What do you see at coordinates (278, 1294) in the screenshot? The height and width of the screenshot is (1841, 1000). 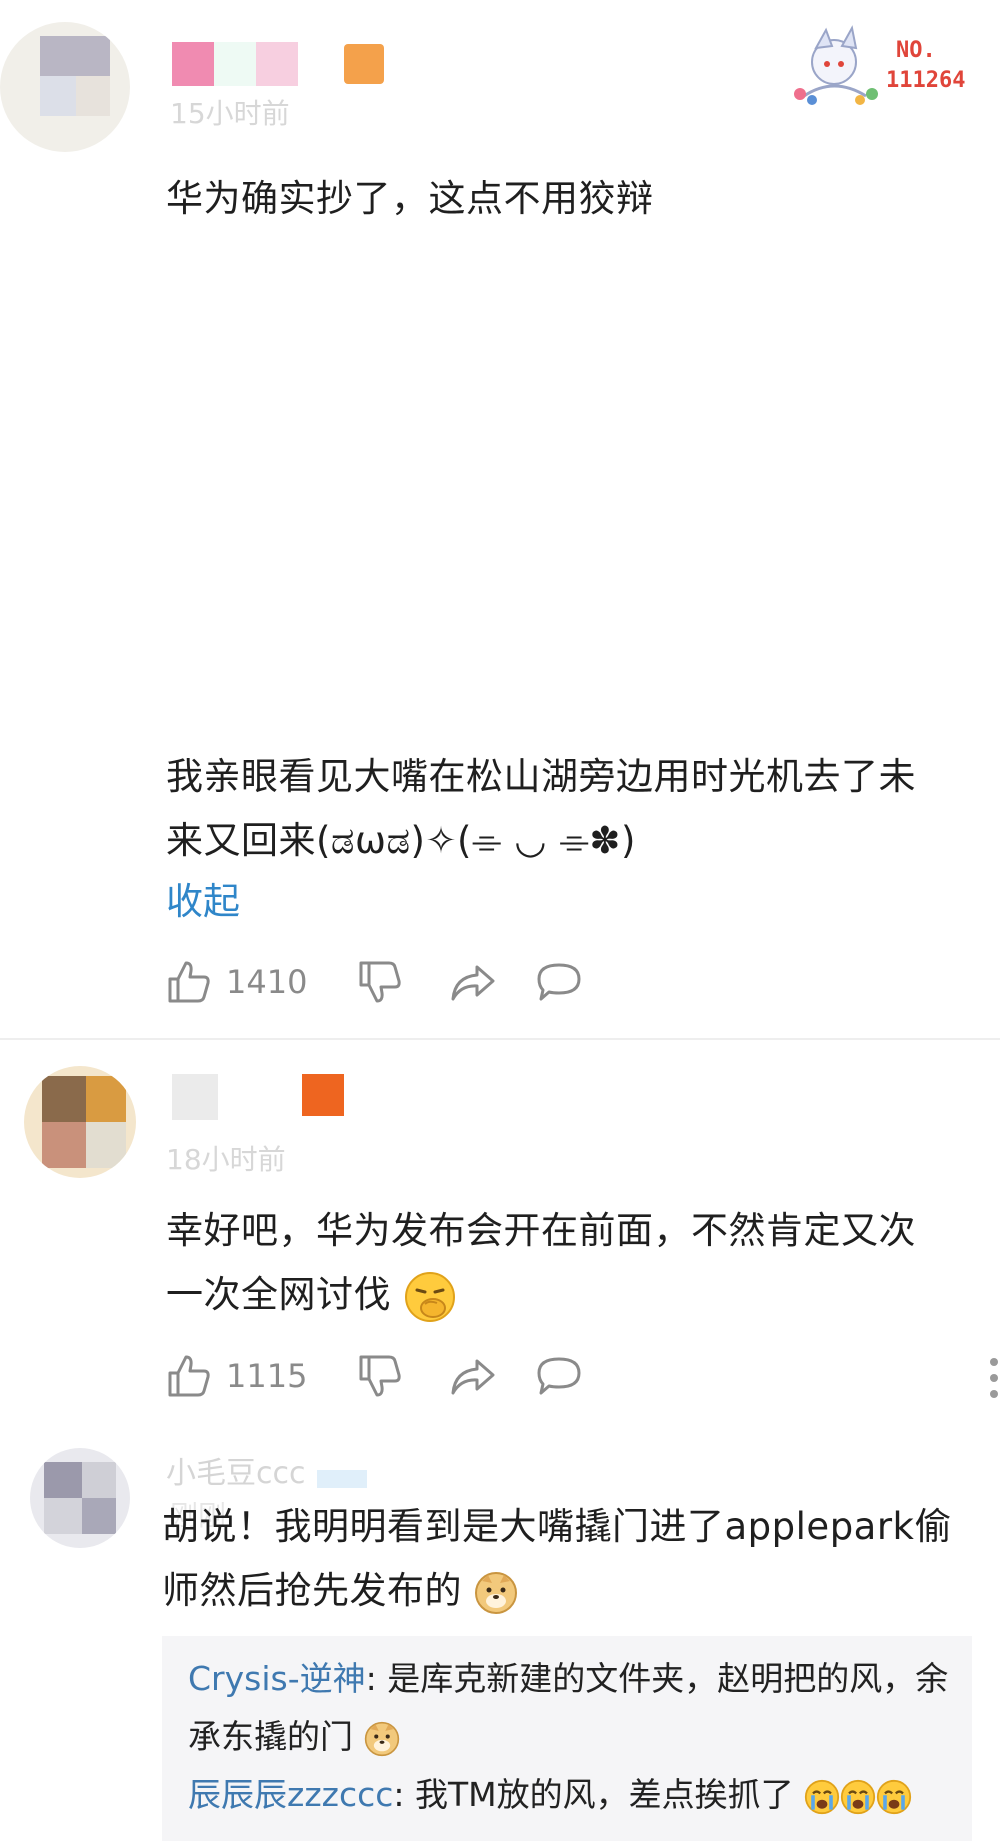 I see `comment-text: 一次全网讨伐` at bounding box center [278, 1294].